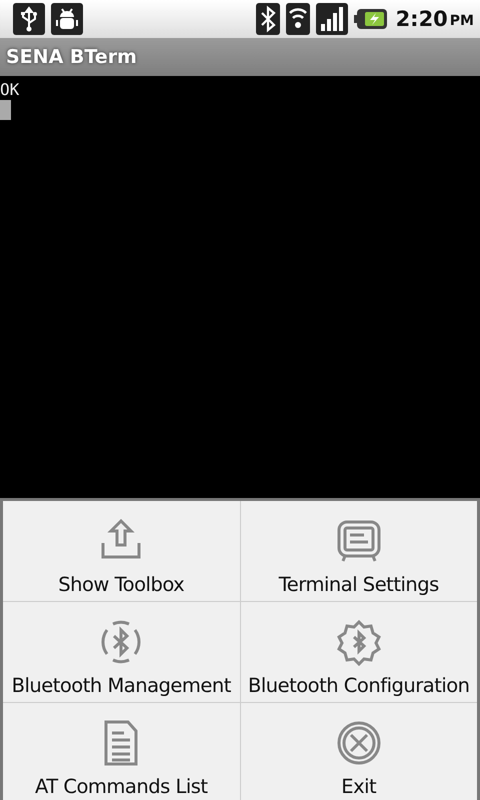 The width and height of the screenshot is (480, 800). Describe the element at coordinates (29, 19) in the screenshot. I see `usb-icon` at that location.